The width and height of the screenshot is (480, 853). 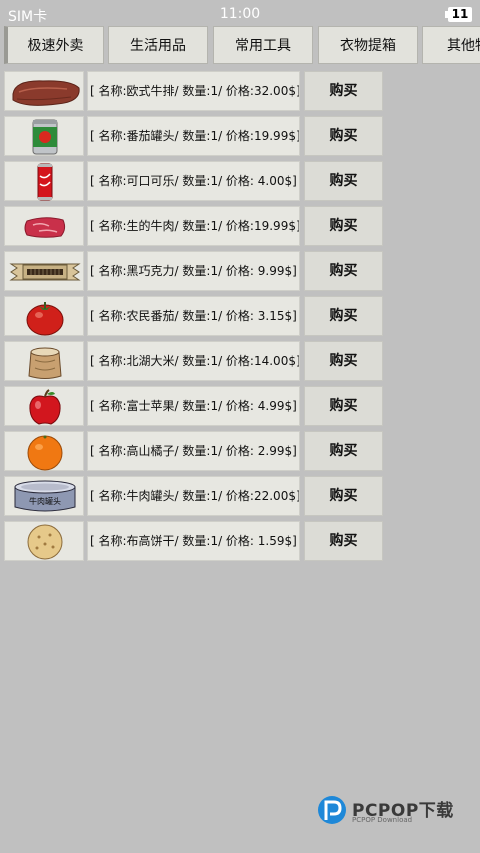 What do you see at coordinates (193, 496) in the screenshot?
I see `product-info: [ 名称:牛肉罐头/ 数量:1/ 价格:22.00$]` at bounding box center [193, 496].